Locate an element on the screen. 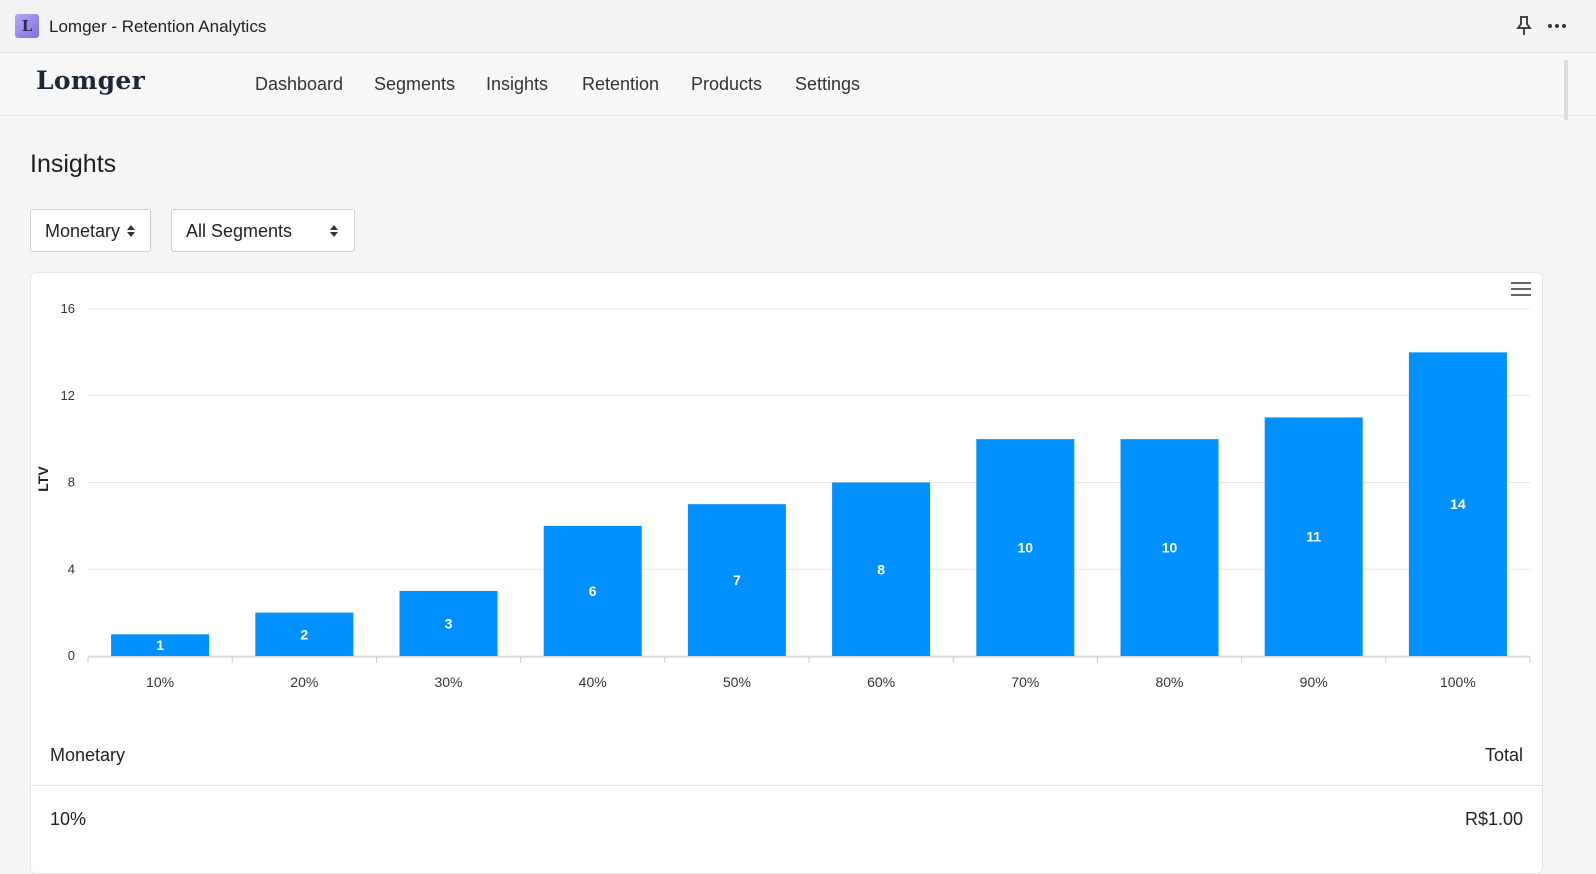 This screenshot has height=874, width=1596. y-tick-label: 8 is located at coordinates (71, 482).